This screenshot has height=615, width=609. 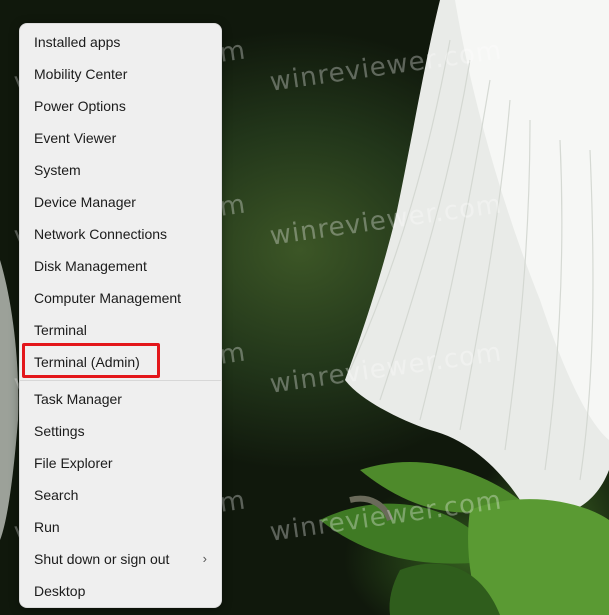 I want to click on menu-divider, so click(x=120, y=380).